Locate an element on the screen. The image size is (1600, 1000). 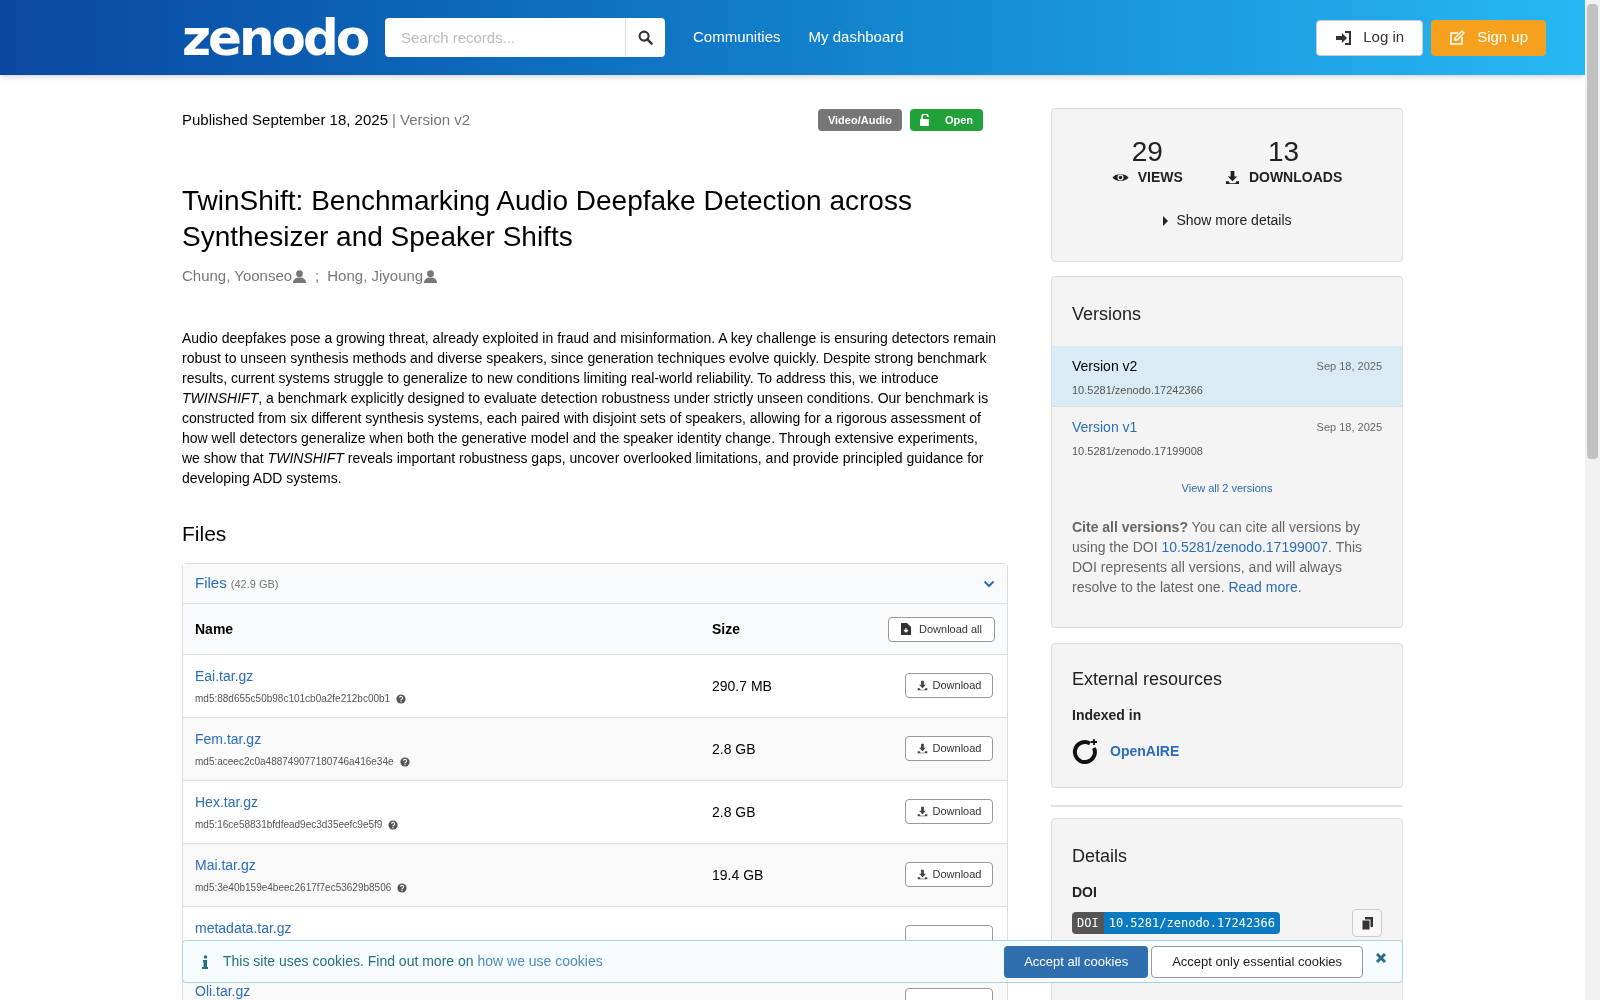
nav-link: Communities is located at coordinates (737, 37).